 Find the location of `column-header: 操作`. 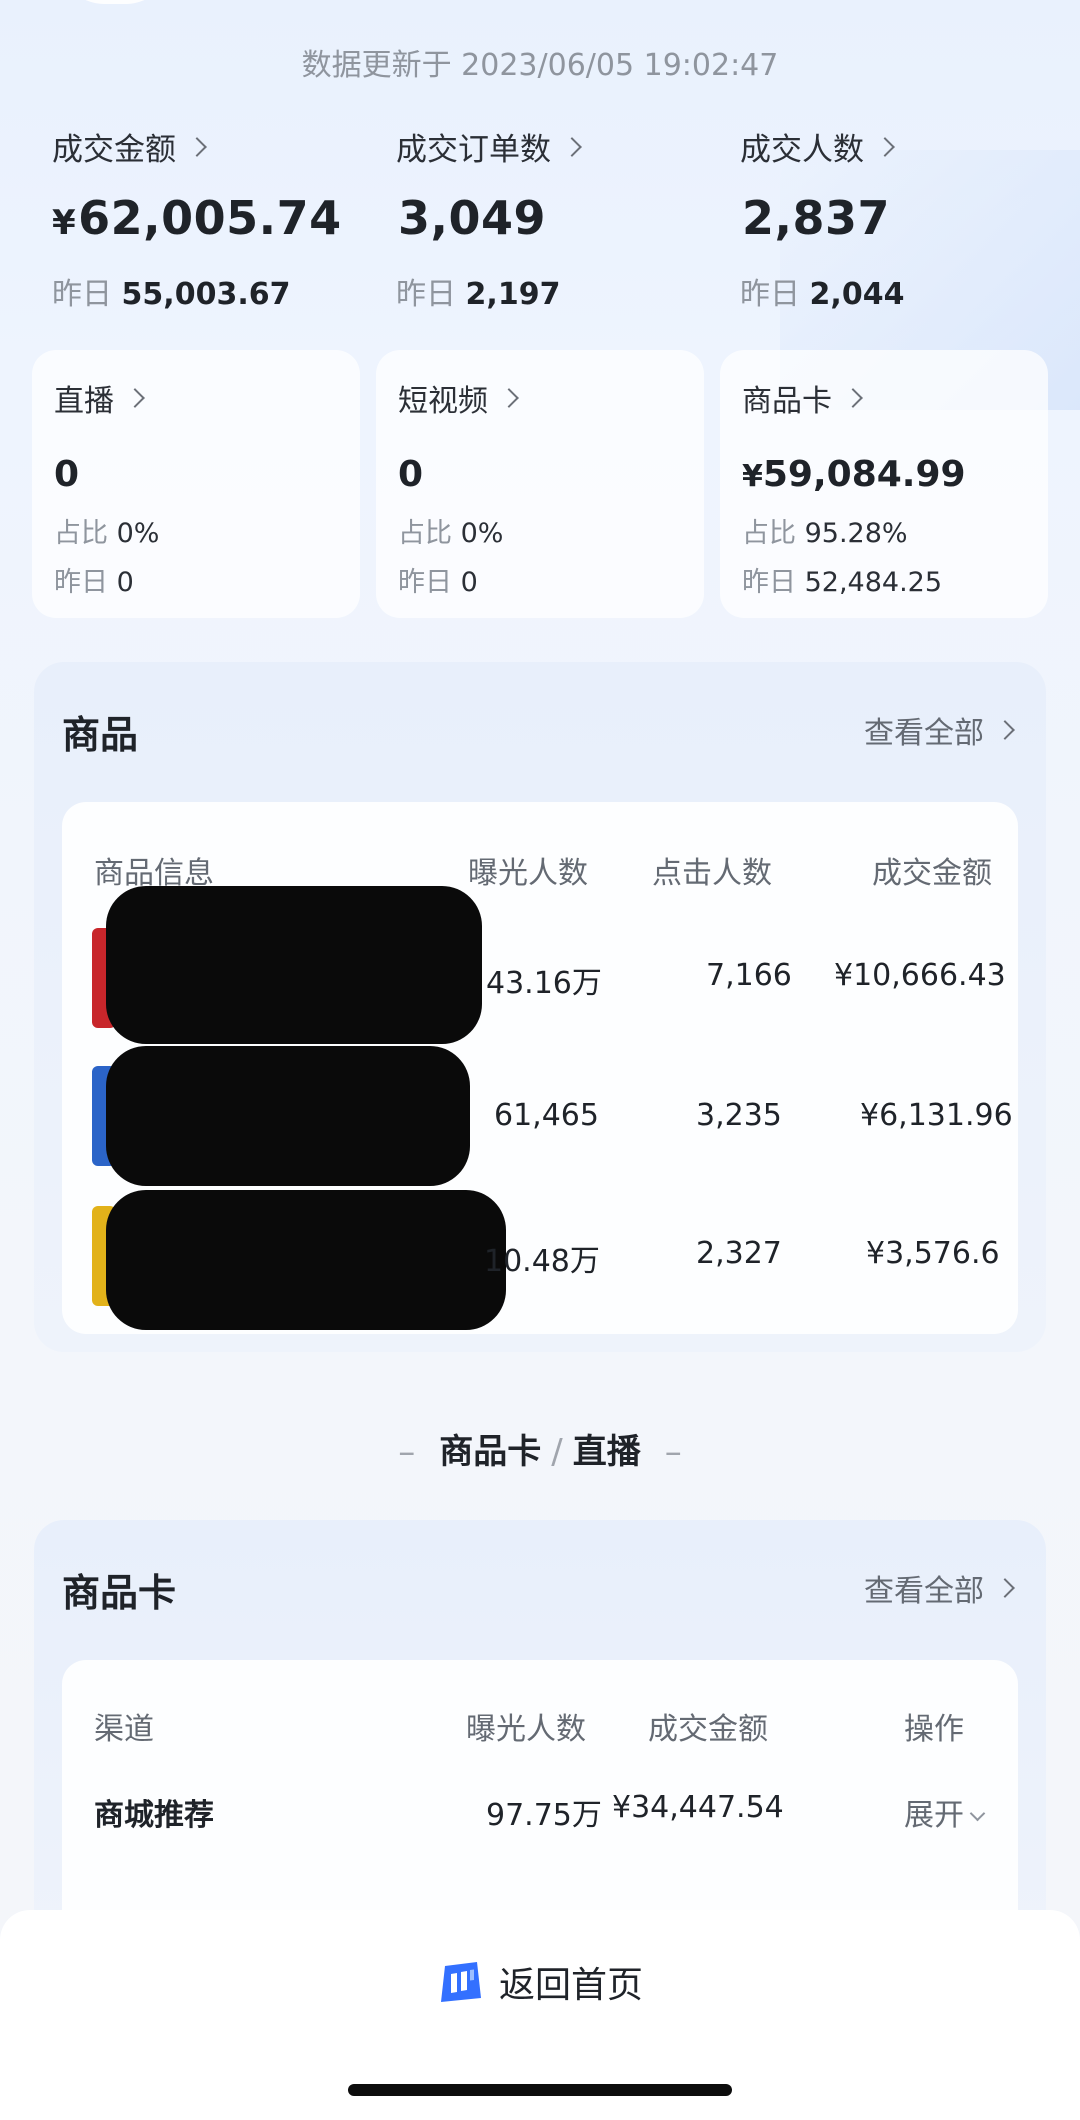

column-header: 操作 is located at coordinates (934, 1729).